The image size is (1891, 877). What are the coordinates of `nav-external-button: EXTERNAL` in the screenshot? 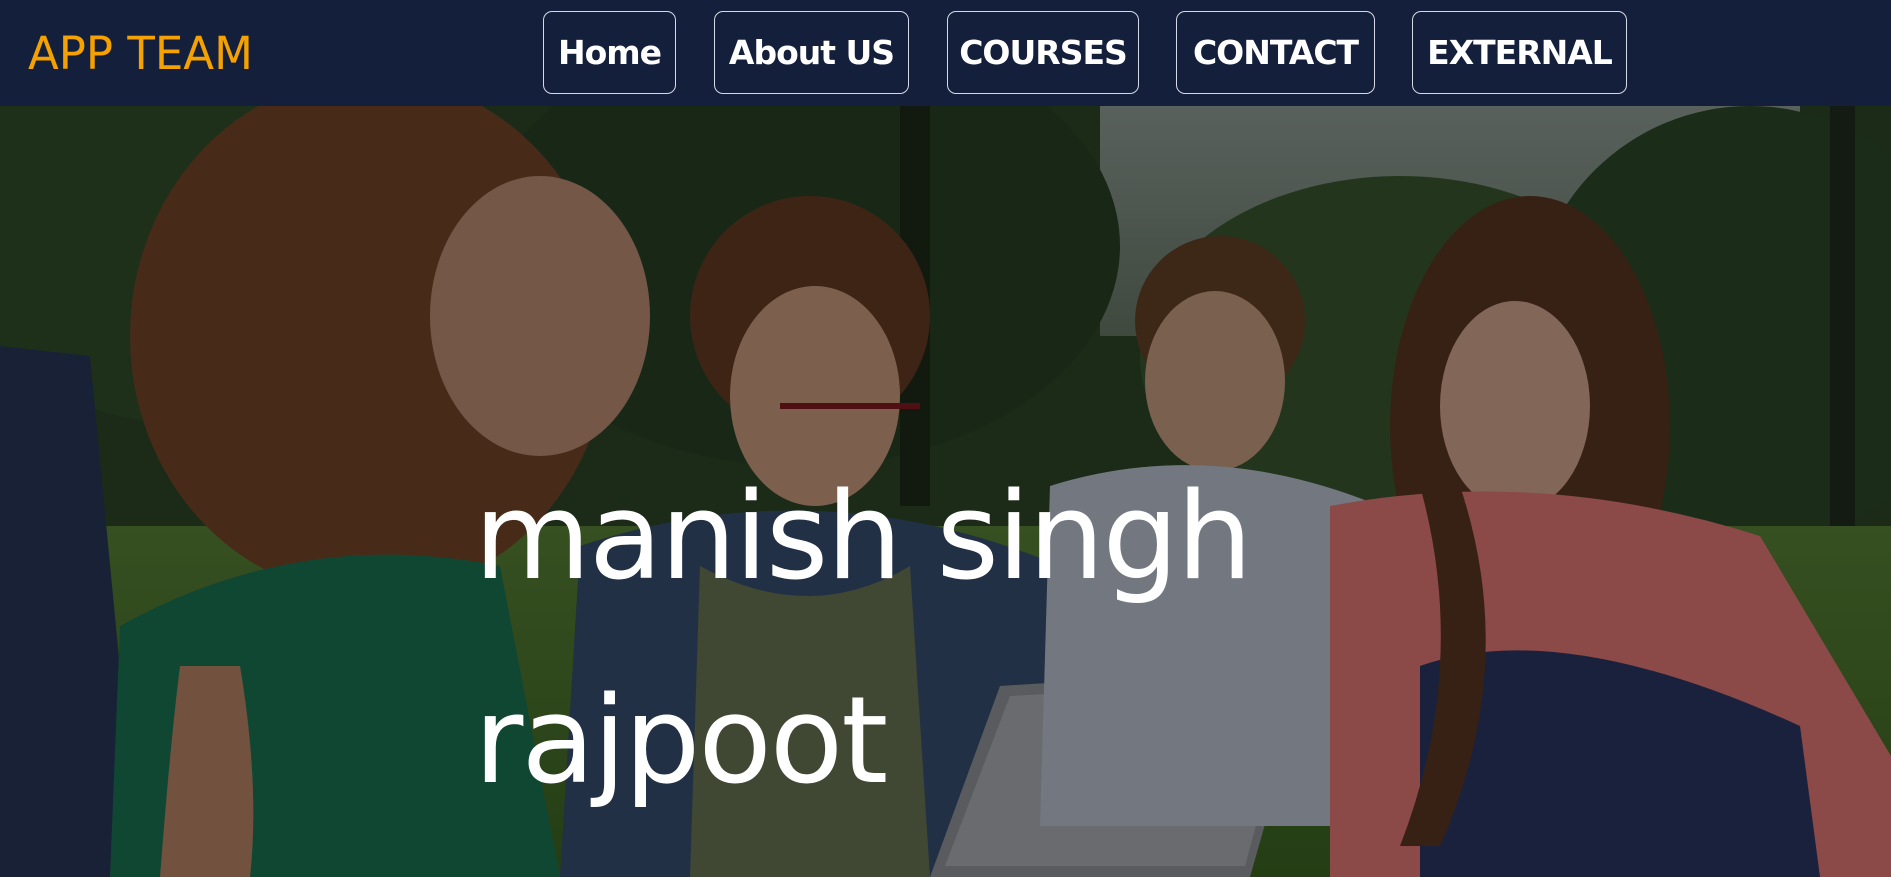 It's located at (1519, 52).